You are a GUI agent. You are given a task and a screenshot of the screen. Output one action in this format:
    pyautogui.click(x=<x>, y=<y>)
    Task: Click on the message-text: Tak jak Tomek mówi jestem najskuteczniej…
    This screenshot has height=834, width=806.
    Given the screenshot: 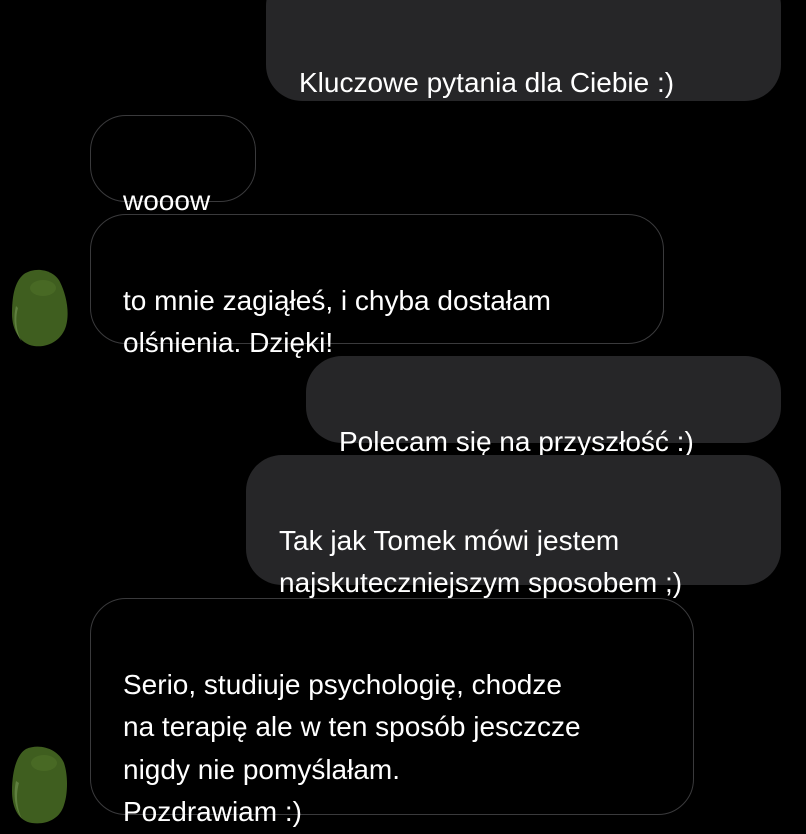 What is the action you would take?
    pyautogui.click(x=481, y=561)
    